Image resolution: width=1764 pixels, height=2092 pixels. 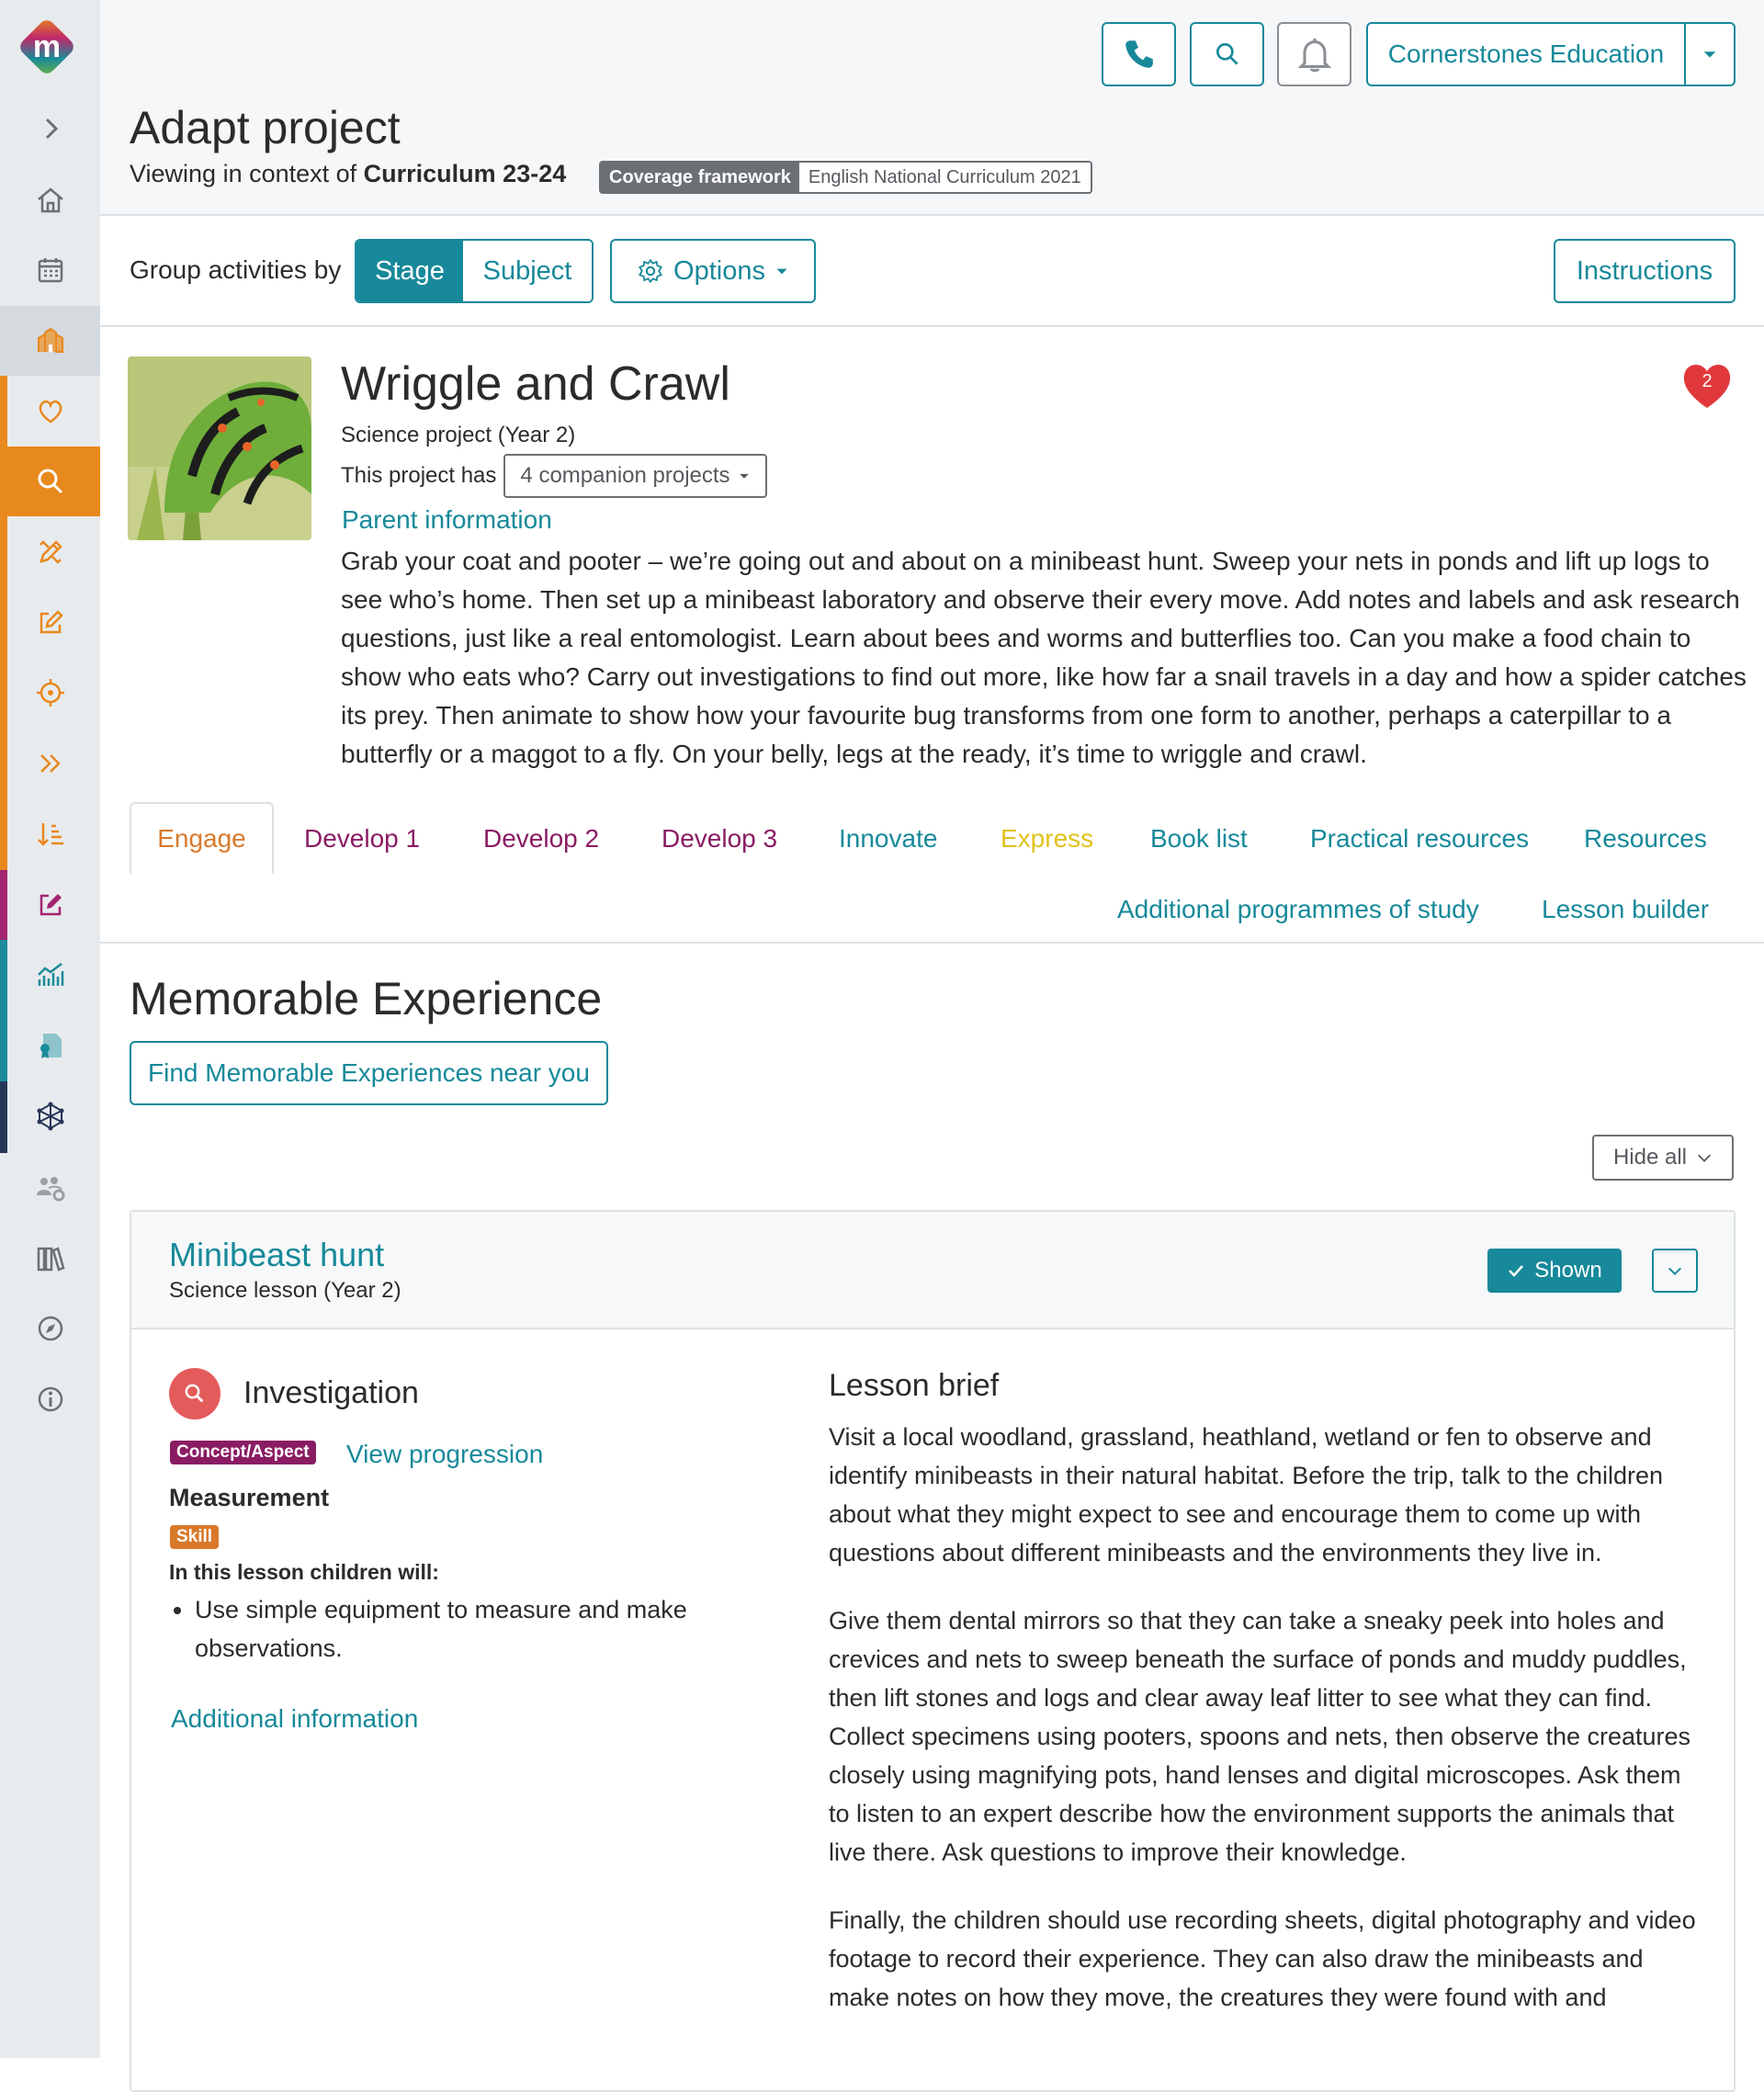 I want to click on lesson-brief-heading: Lesson brief, so click(x=915, y=1385).